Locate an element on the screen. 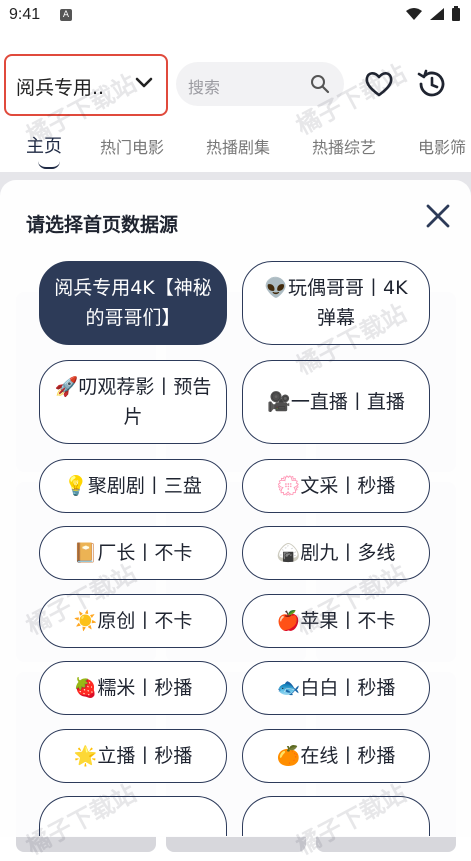 The height and width of the screenshot is (861, 471). history-icon is located at coordinates (432, 84).